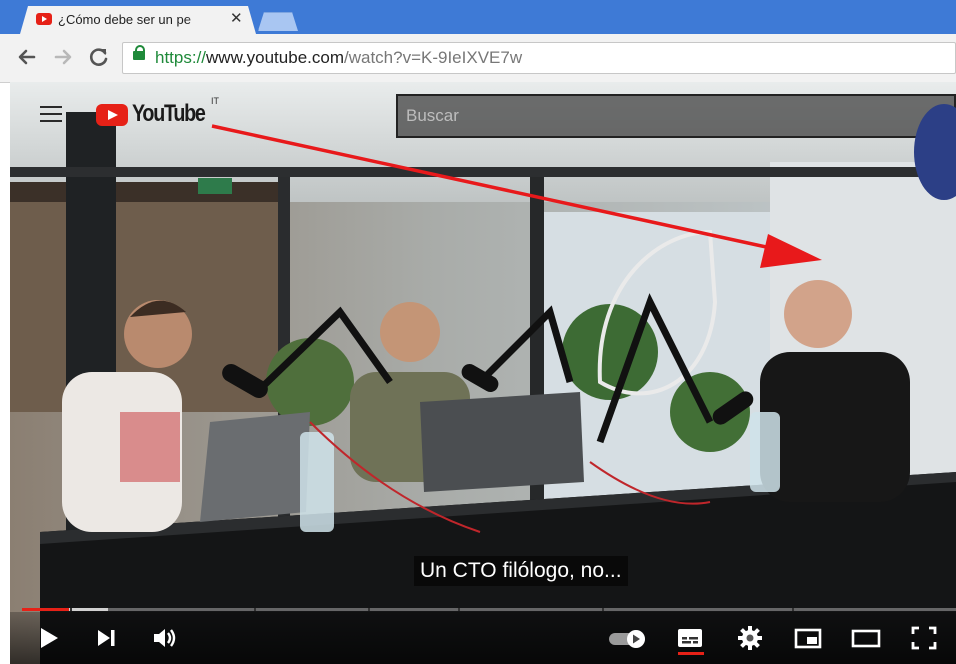  Describe the element at coordinates (236, 18) in the screenshot. I see `tab-close-icon: ✕` at that location.